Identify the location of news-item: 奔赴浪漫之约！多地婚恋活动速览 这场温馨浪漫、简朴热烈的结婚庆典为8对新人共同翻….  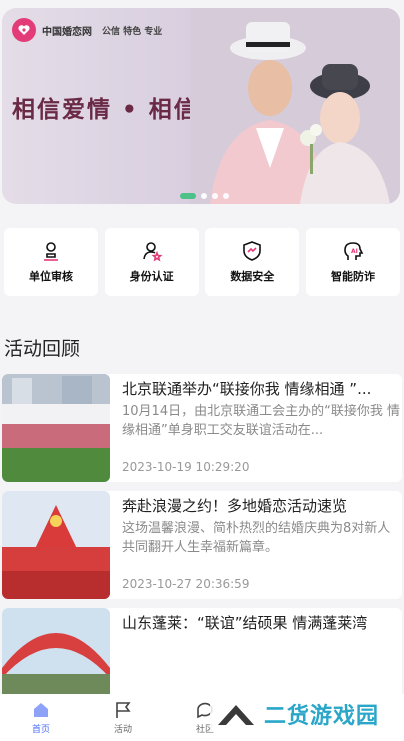
(202, 545).